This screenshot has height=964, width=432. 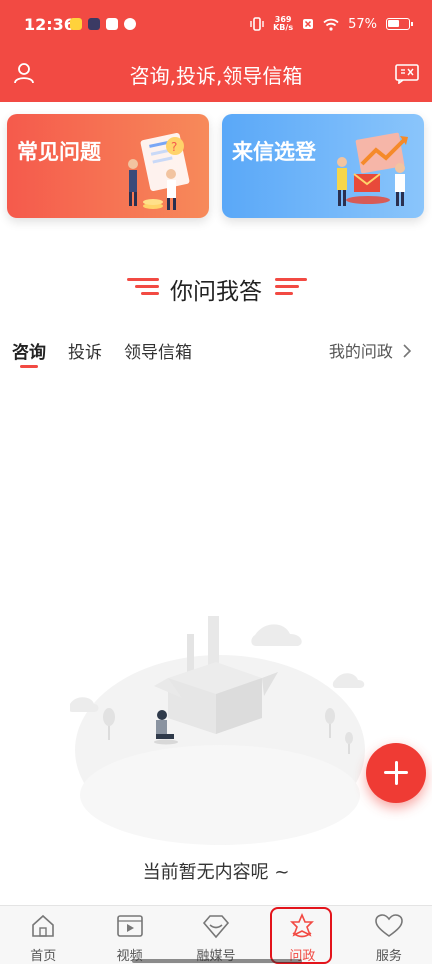 I want to click on nav-item-video: 视频, so click(x=129, y=935).